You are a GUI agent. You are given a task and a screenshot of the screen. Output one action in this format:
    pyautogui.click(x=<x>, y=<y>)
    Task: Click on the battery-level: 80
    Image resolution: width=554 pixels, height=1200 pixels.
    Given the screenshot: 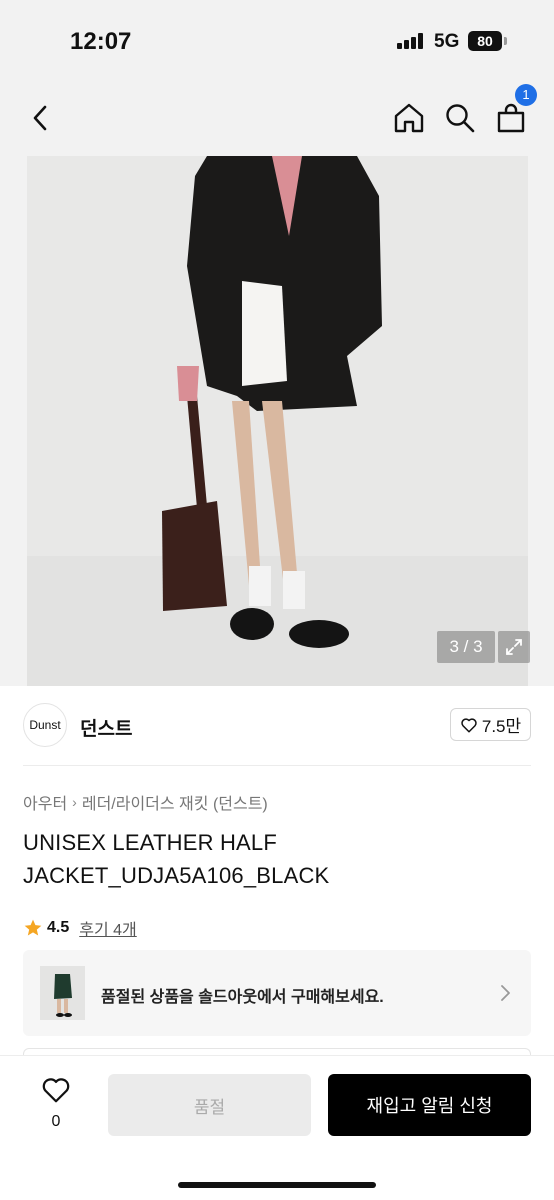 What is the action you would take?
    pyautogui.click(x=485, y=41)
    